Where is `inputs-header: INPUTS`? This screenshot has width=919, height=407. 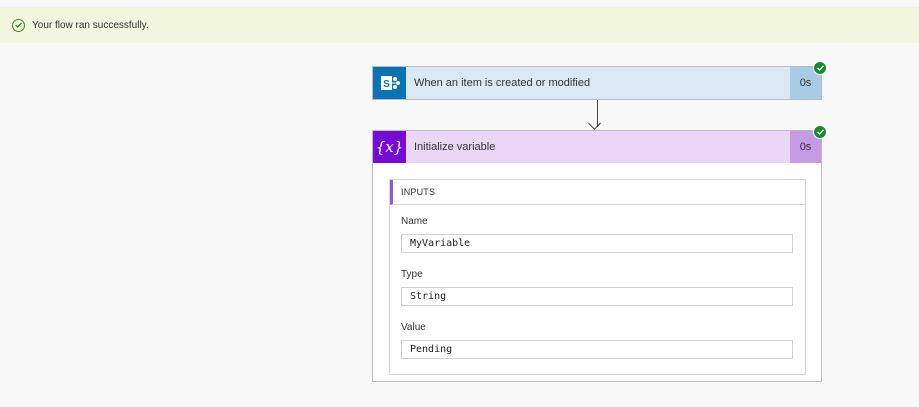 inputs-header: INPUTS is located at coordinates (597, 192).